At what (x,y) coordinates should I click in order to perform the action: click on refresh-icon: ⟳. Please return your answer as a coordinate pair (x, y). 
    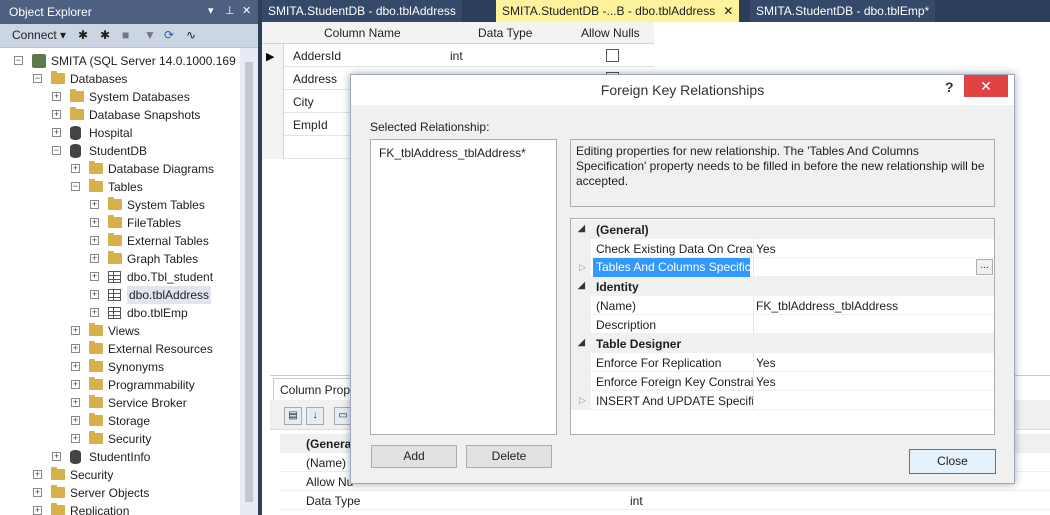
    Looking at the image, I should click on (169, 35).